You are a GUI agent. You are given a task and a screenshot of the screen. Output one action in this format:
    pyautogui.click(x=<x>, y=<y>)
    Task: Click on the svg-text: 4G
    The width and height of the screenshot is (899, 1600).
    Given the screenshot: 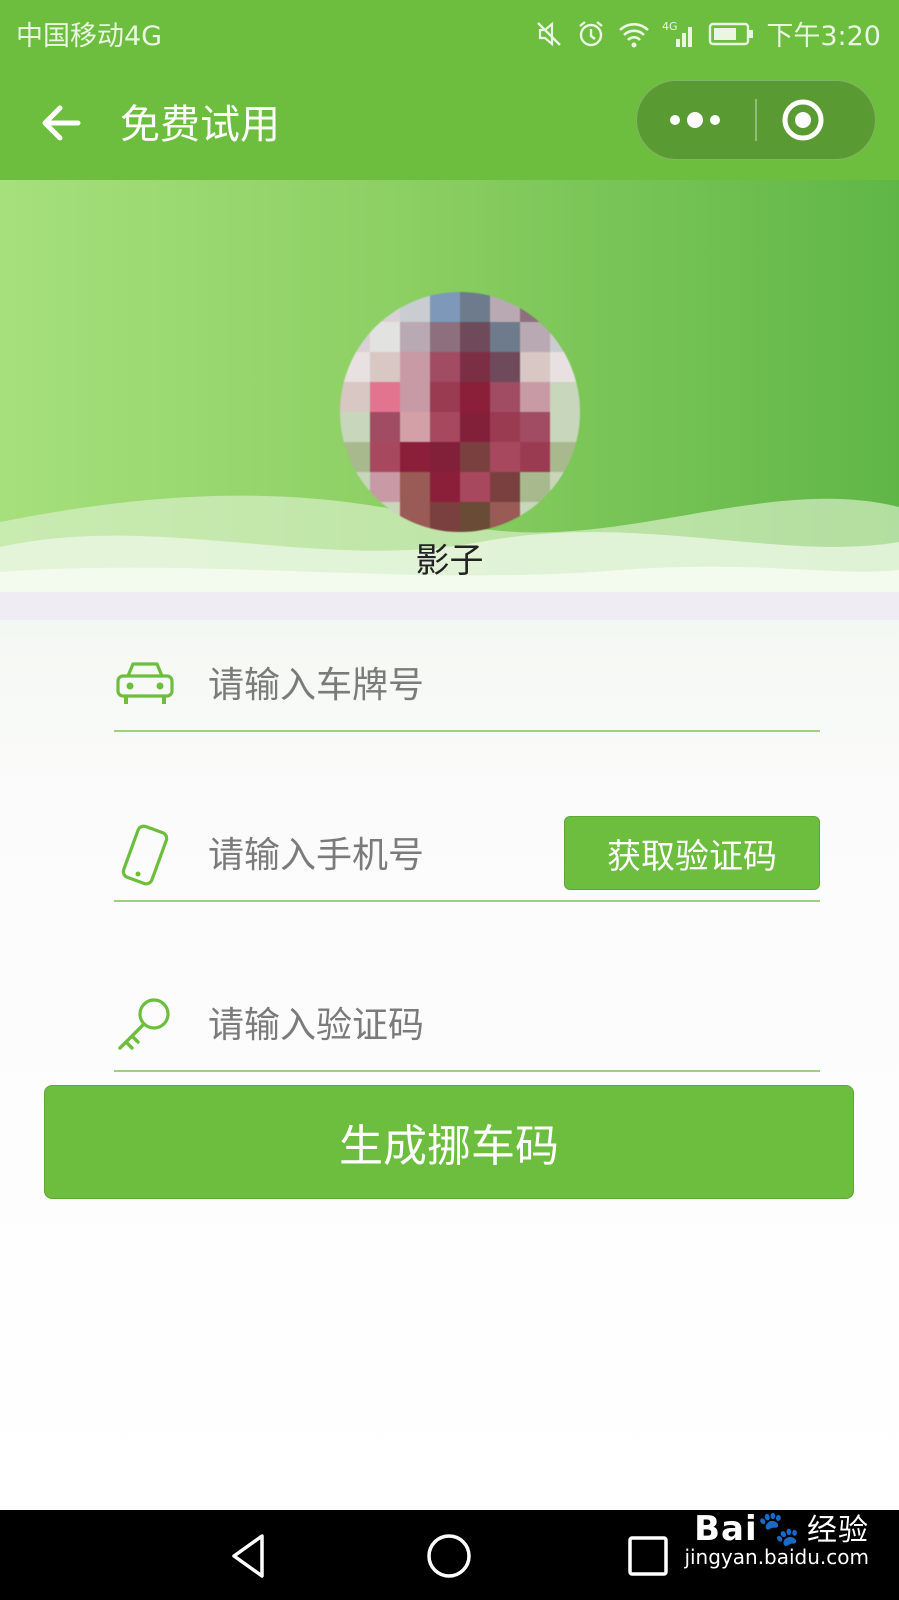 What is the action you would take?
    pyautogui.click(x=670, y=26)
    